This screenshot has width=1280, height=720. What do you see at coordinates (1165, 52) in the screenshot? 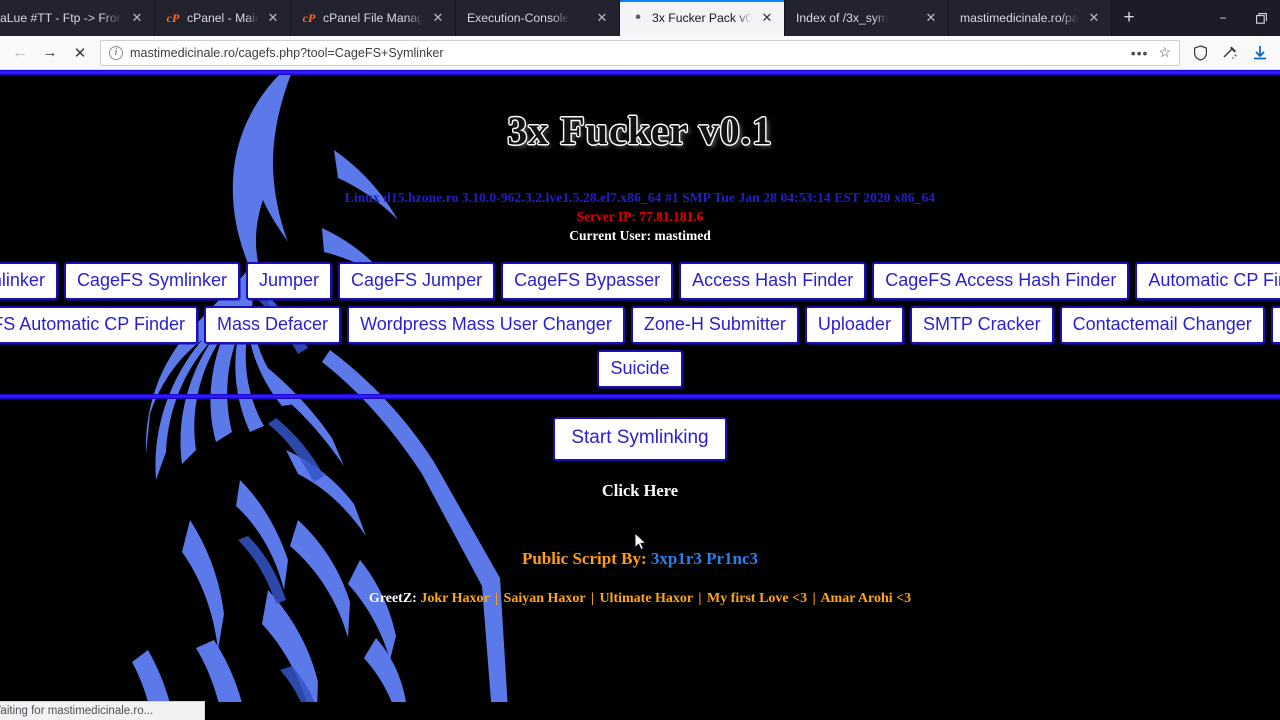
I see `bookmark-star-icon: ☆` at bounding box center [1165, 52].